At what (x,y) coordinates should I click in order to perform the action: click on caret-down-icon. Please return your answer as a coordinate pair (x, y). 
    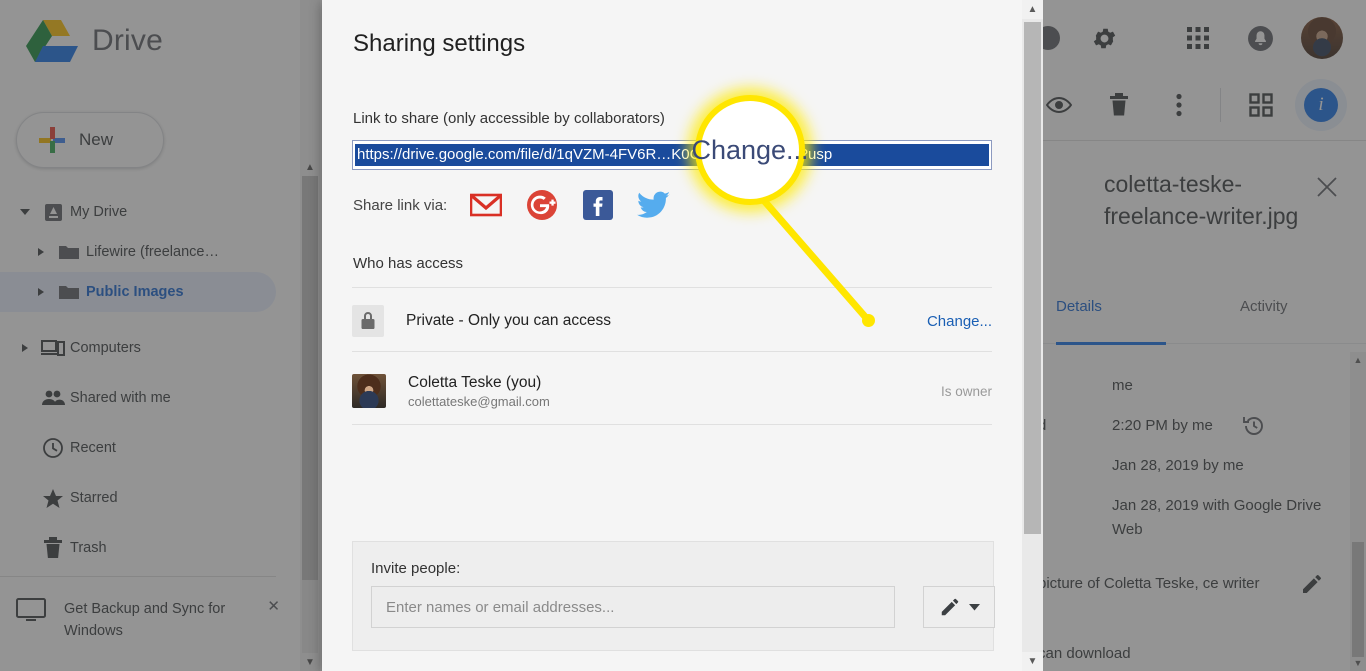
    Looking at the image, I should click on (974, 607).